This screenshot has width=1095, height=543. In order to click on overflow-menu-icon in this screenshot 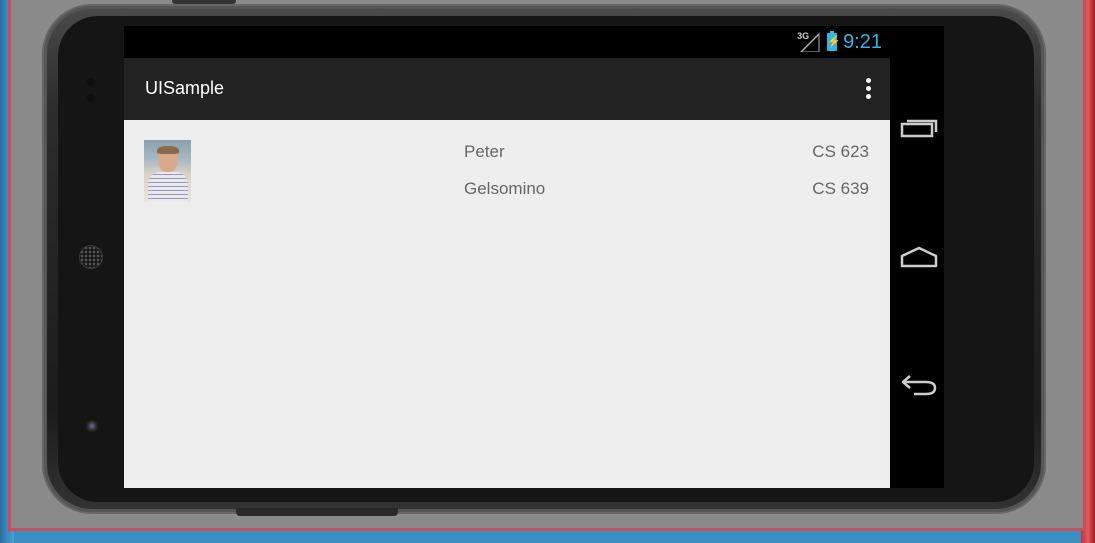, I will do `click(868, 89)`.